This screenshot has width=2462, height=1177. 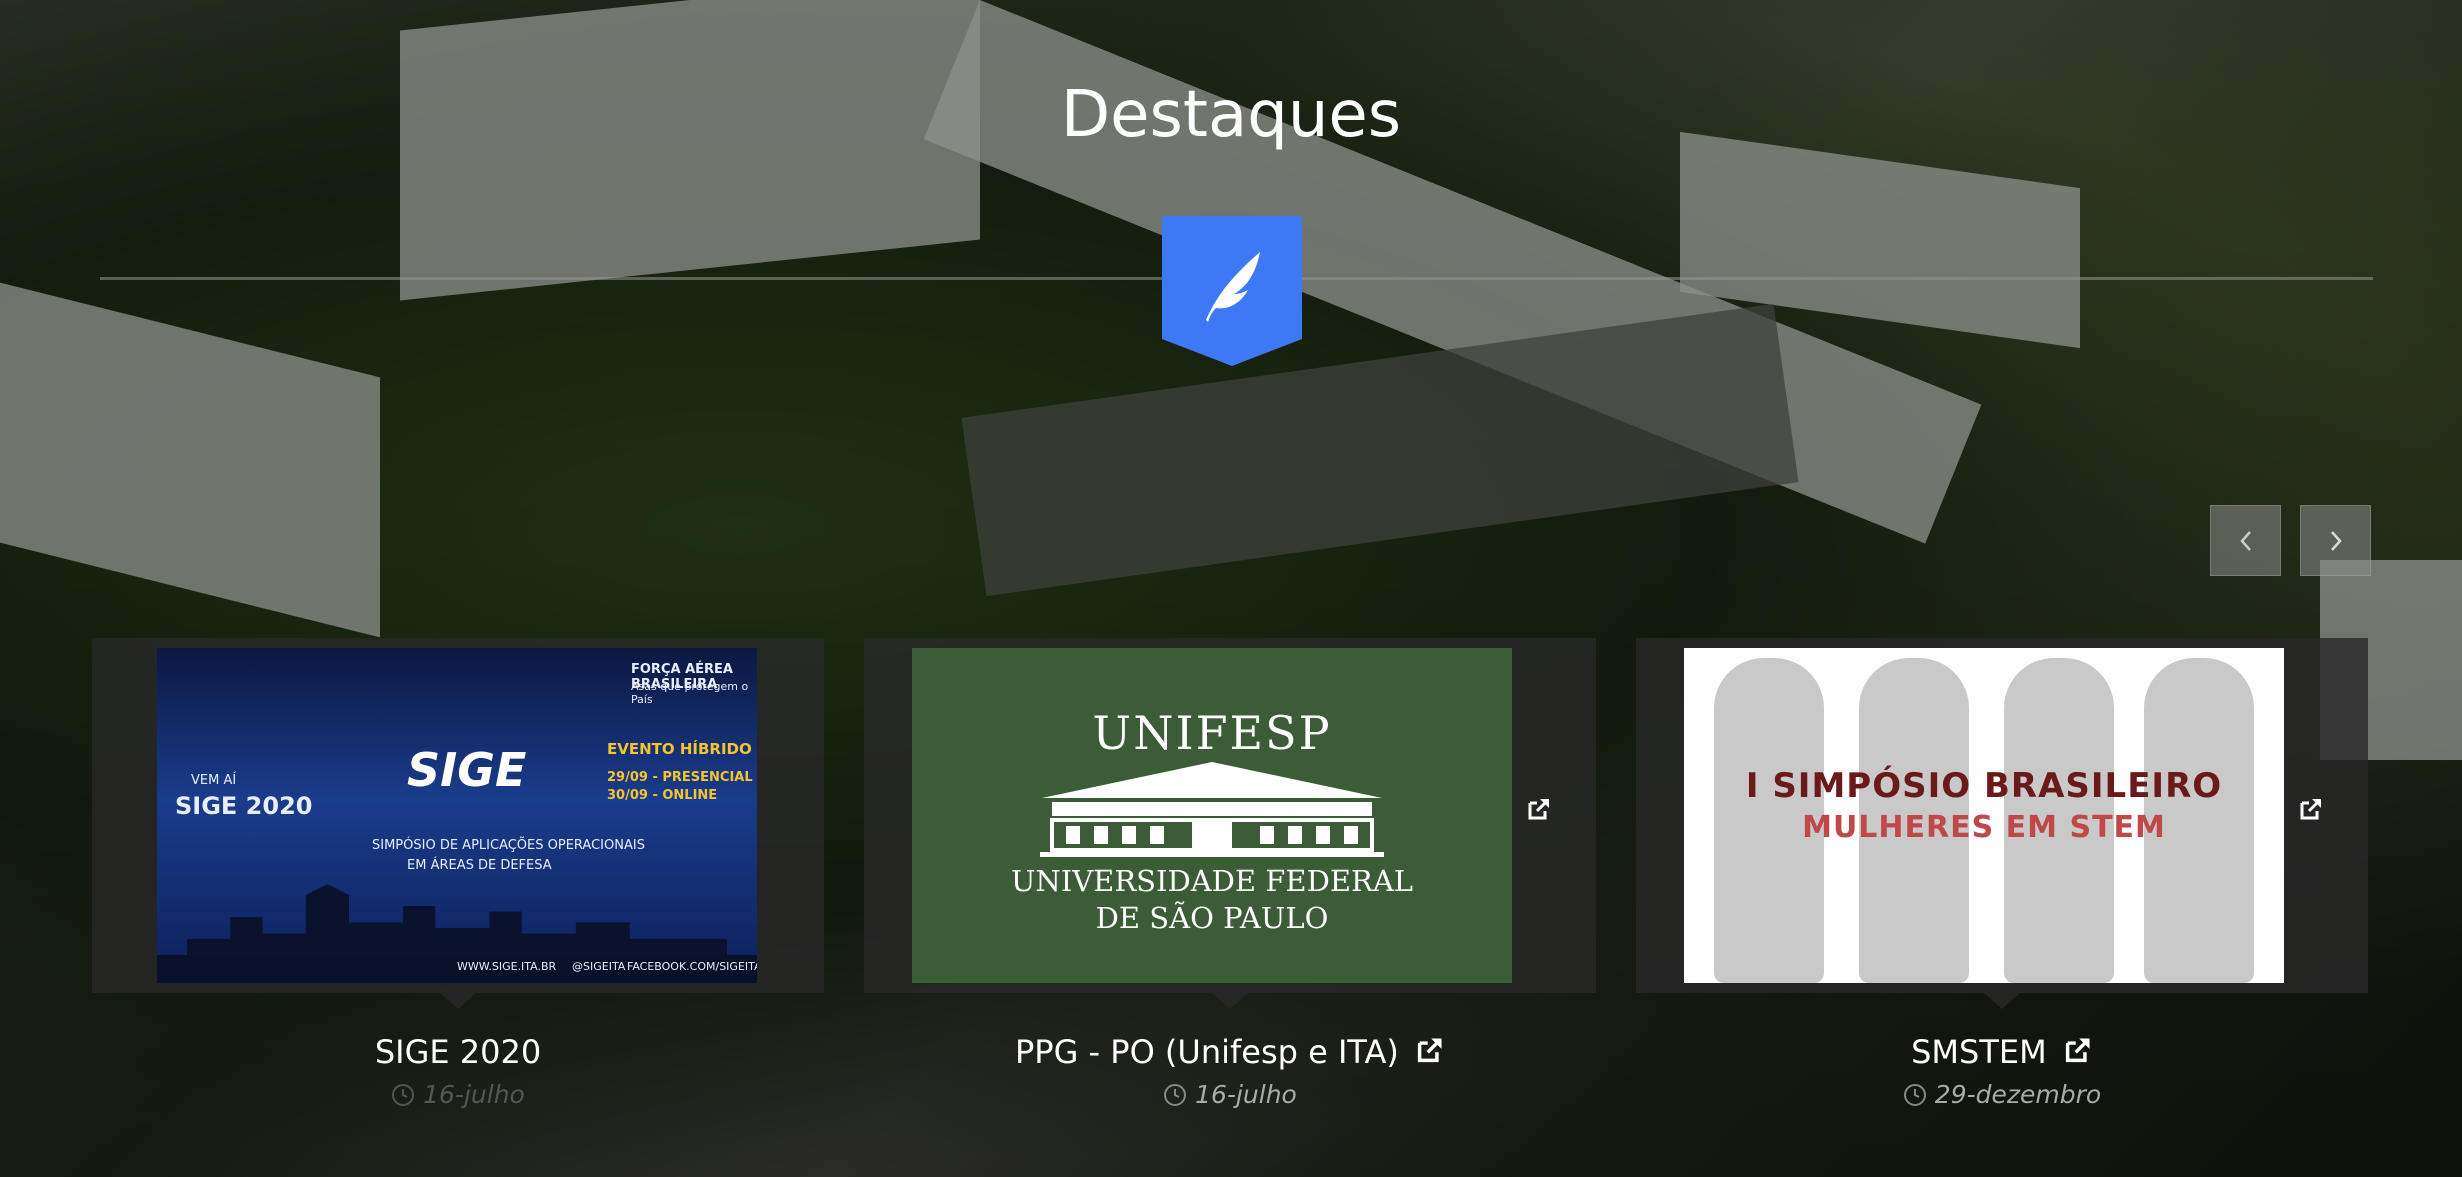 I want to click on card-title: SIGE 2020, so click(x=458, y=1052).